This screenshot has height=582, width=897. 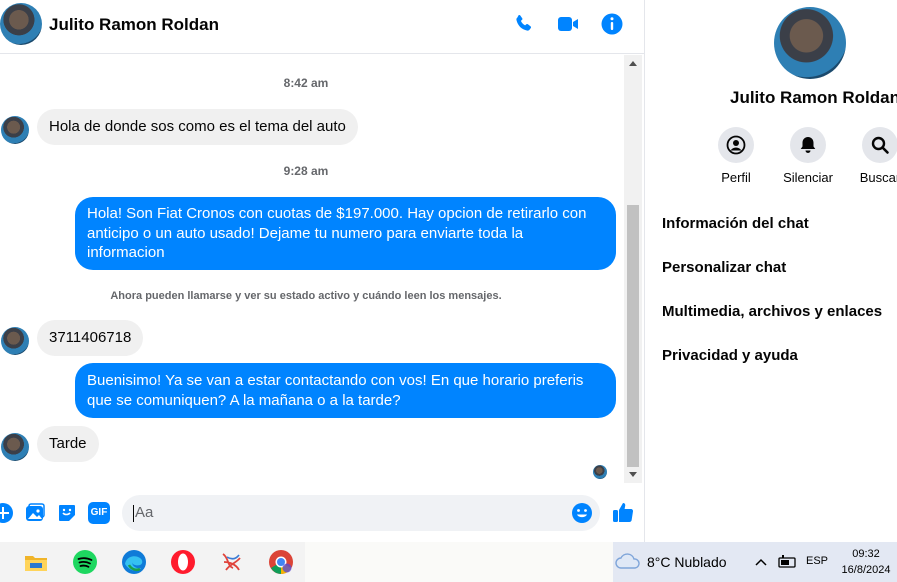 I want to click on scroll-thumb, so click(x=633, y=336).